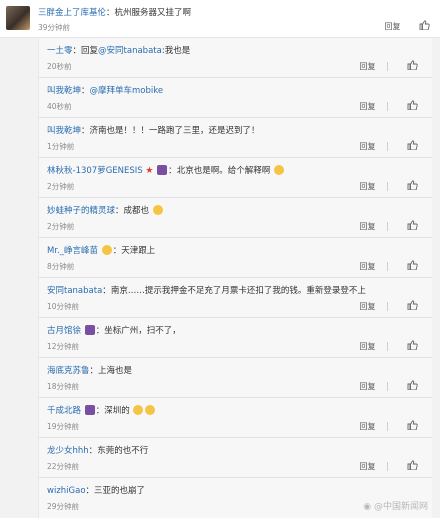  Describe the element at coordinates (227, 210) in the screenshot. I see `reply-line: 妙蛙种子的精灵球：成都也` at that location.